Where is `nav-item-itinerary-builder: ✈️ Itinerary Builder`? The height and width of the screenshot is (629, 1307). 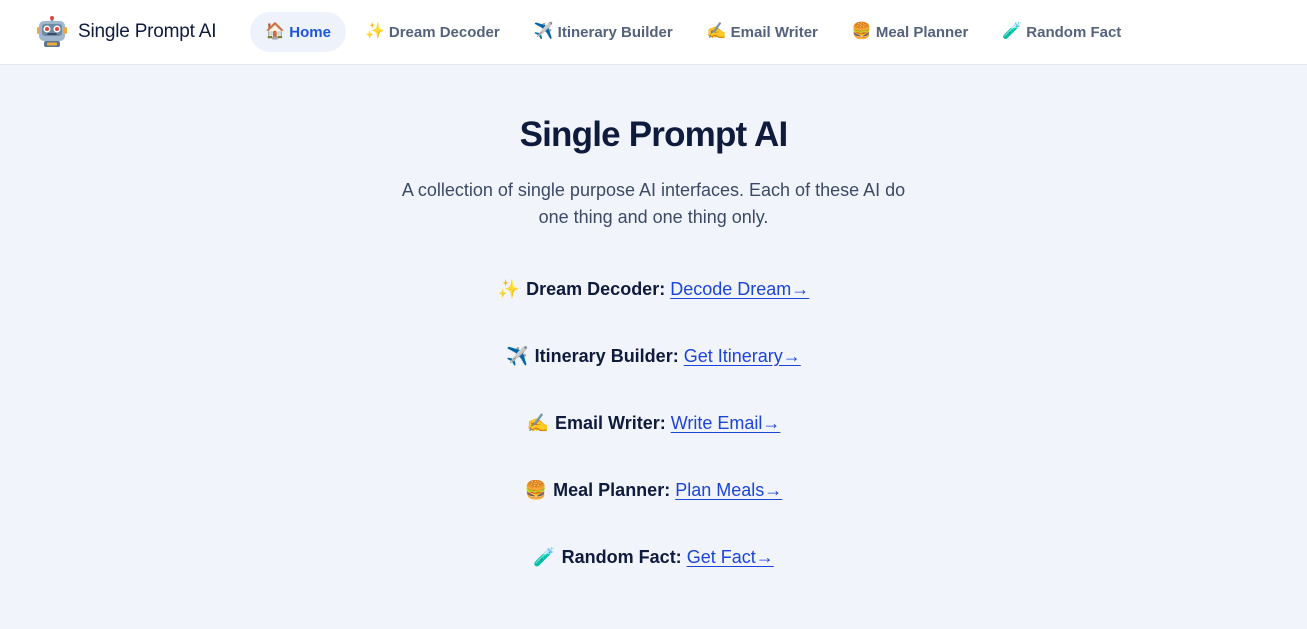
nav-item-itinerary-builder: ✈️ Itinerary Builder is located at coordinates (603, 32).